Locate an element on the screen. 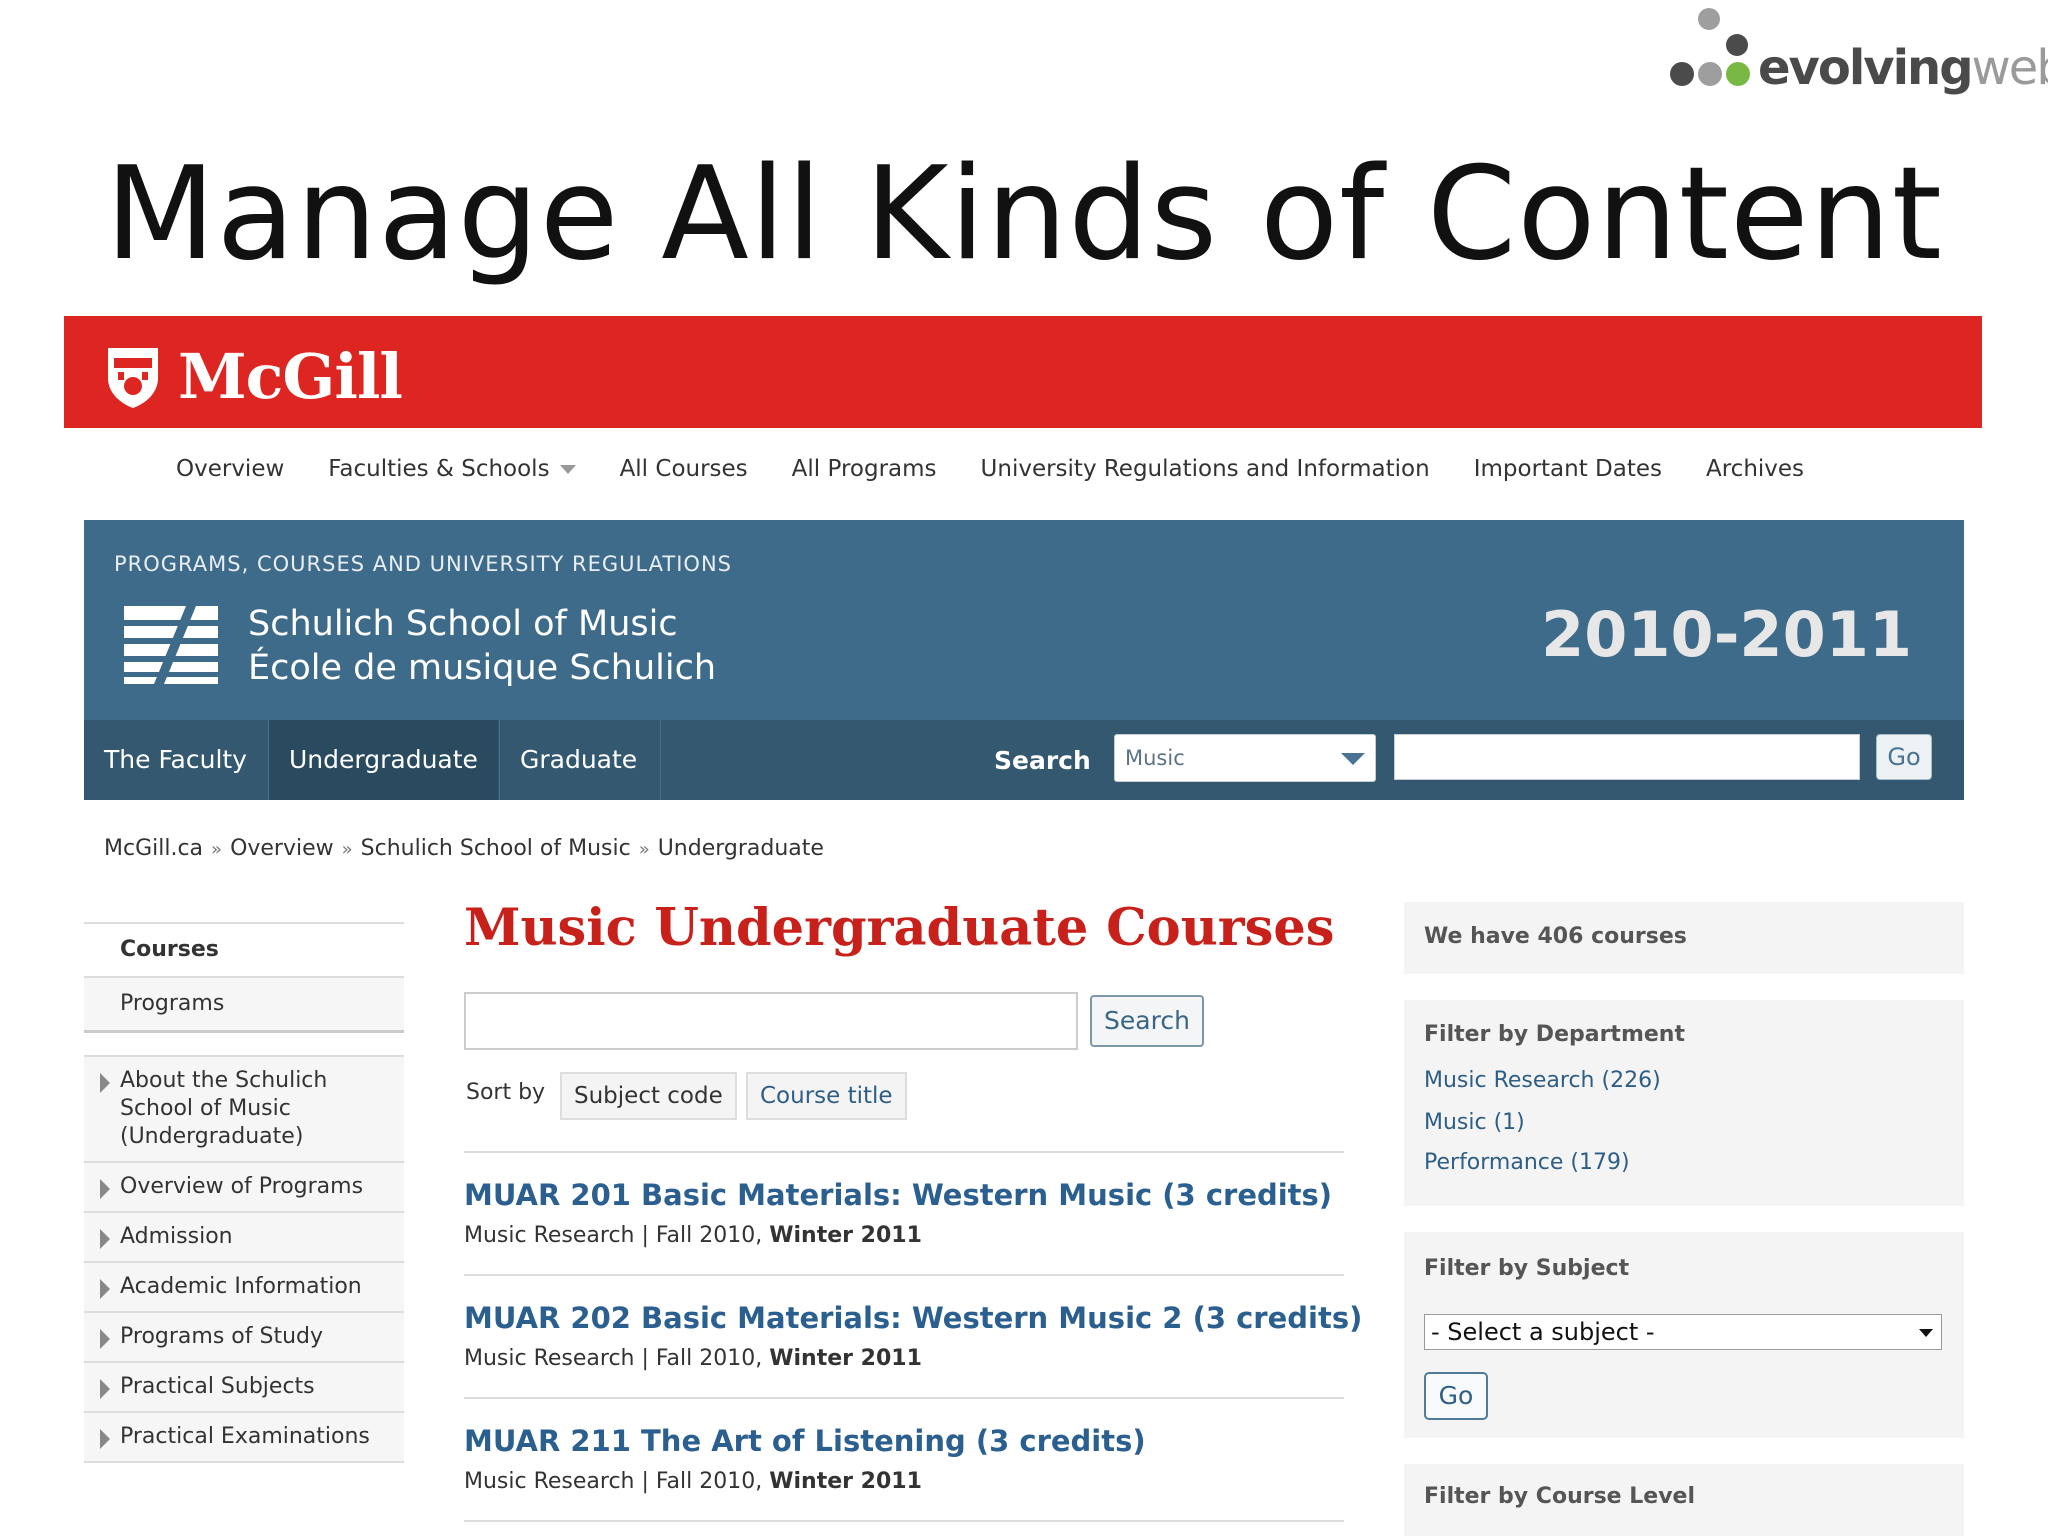 Image resolution: width=2048 pixels, height=1536 pixels. breadcrumb-current: Undergraduate is located at coordinates (740, 848).